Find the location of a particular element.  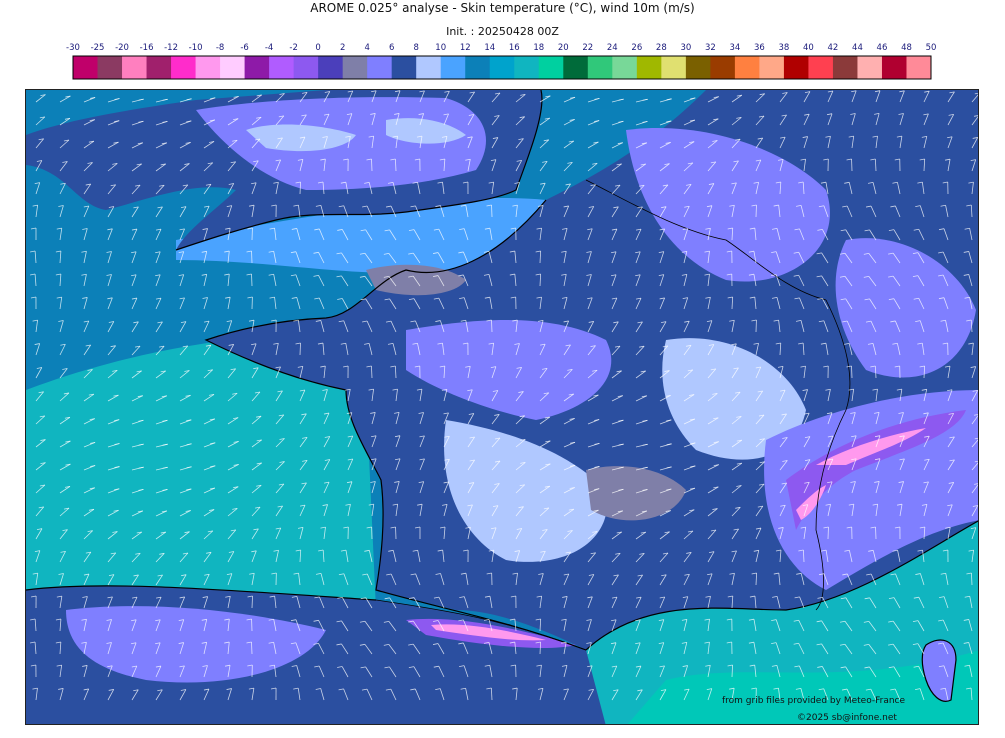

colorbar-tick-label: 26 is located at coordinates (636, 48).